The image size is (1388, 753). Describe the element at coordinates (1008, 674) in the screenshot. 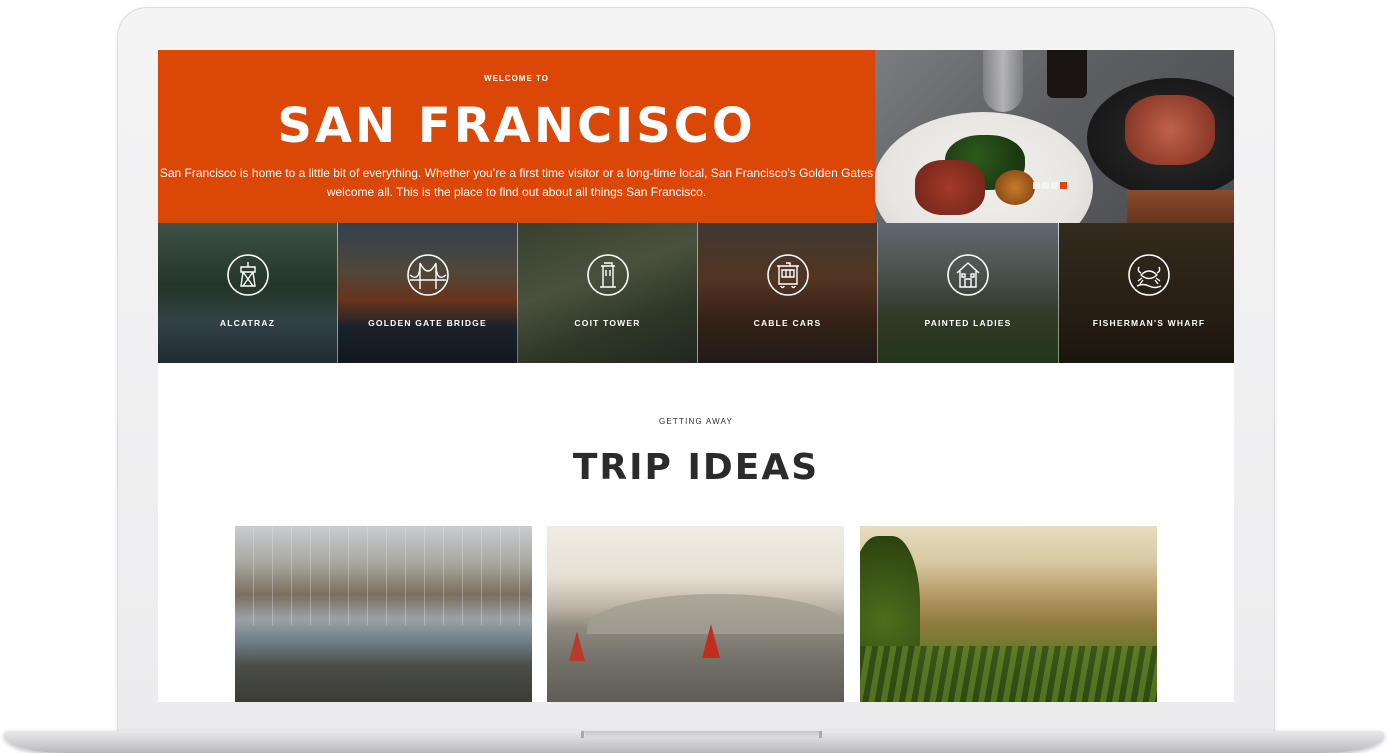

I see `vine-rows-photo-detail` at that location.